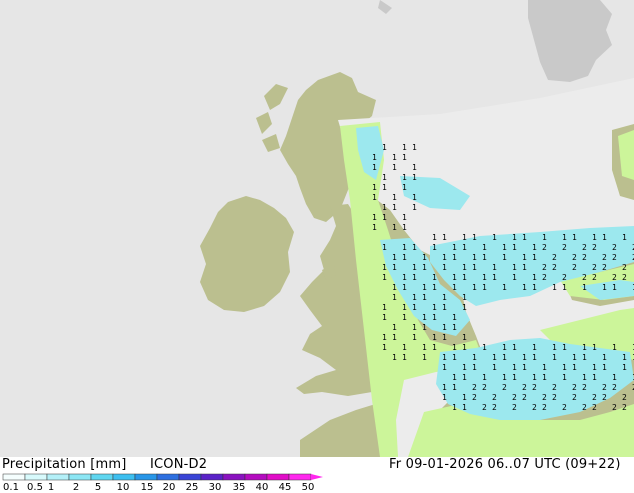  Describe the element at coordinates (505, 464) in the screenshot. I see `footer-datetime: Fr 09-01-2026 06..07 UTC (09+22)` at that location.